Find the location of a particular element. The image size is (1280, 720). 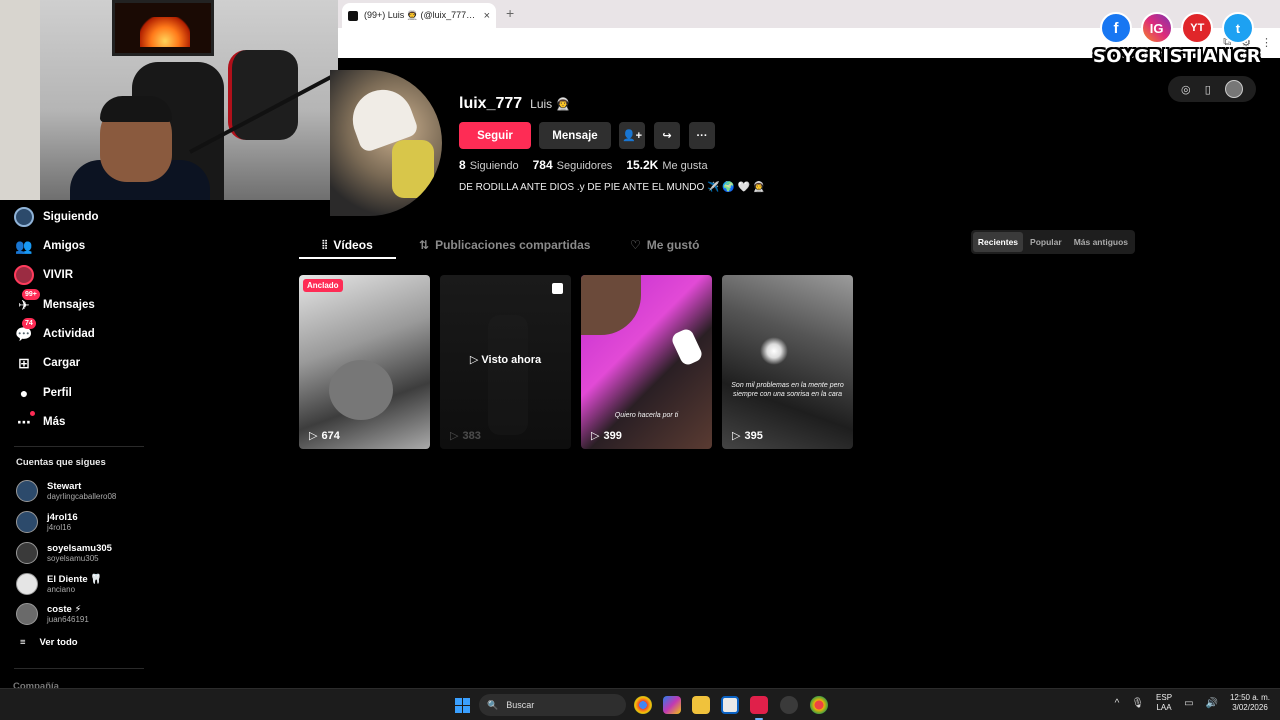

network-icon: ▭ is located at coordinates (1188, 703).